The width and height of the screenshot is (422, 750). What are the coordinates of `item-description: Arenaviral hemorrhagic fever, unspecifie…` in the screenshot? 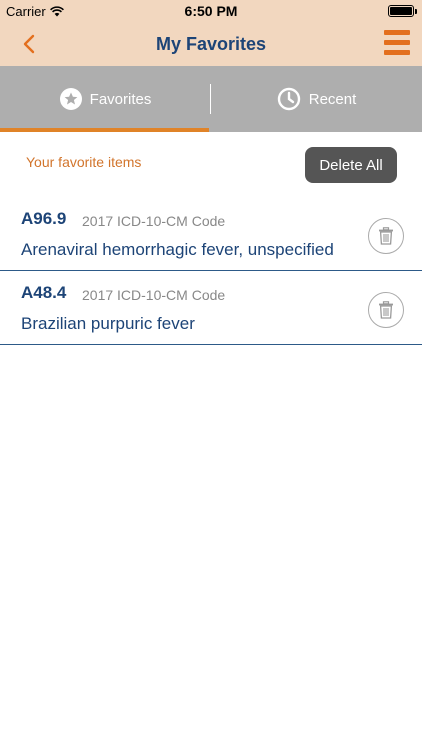 It's located at (177, 249).